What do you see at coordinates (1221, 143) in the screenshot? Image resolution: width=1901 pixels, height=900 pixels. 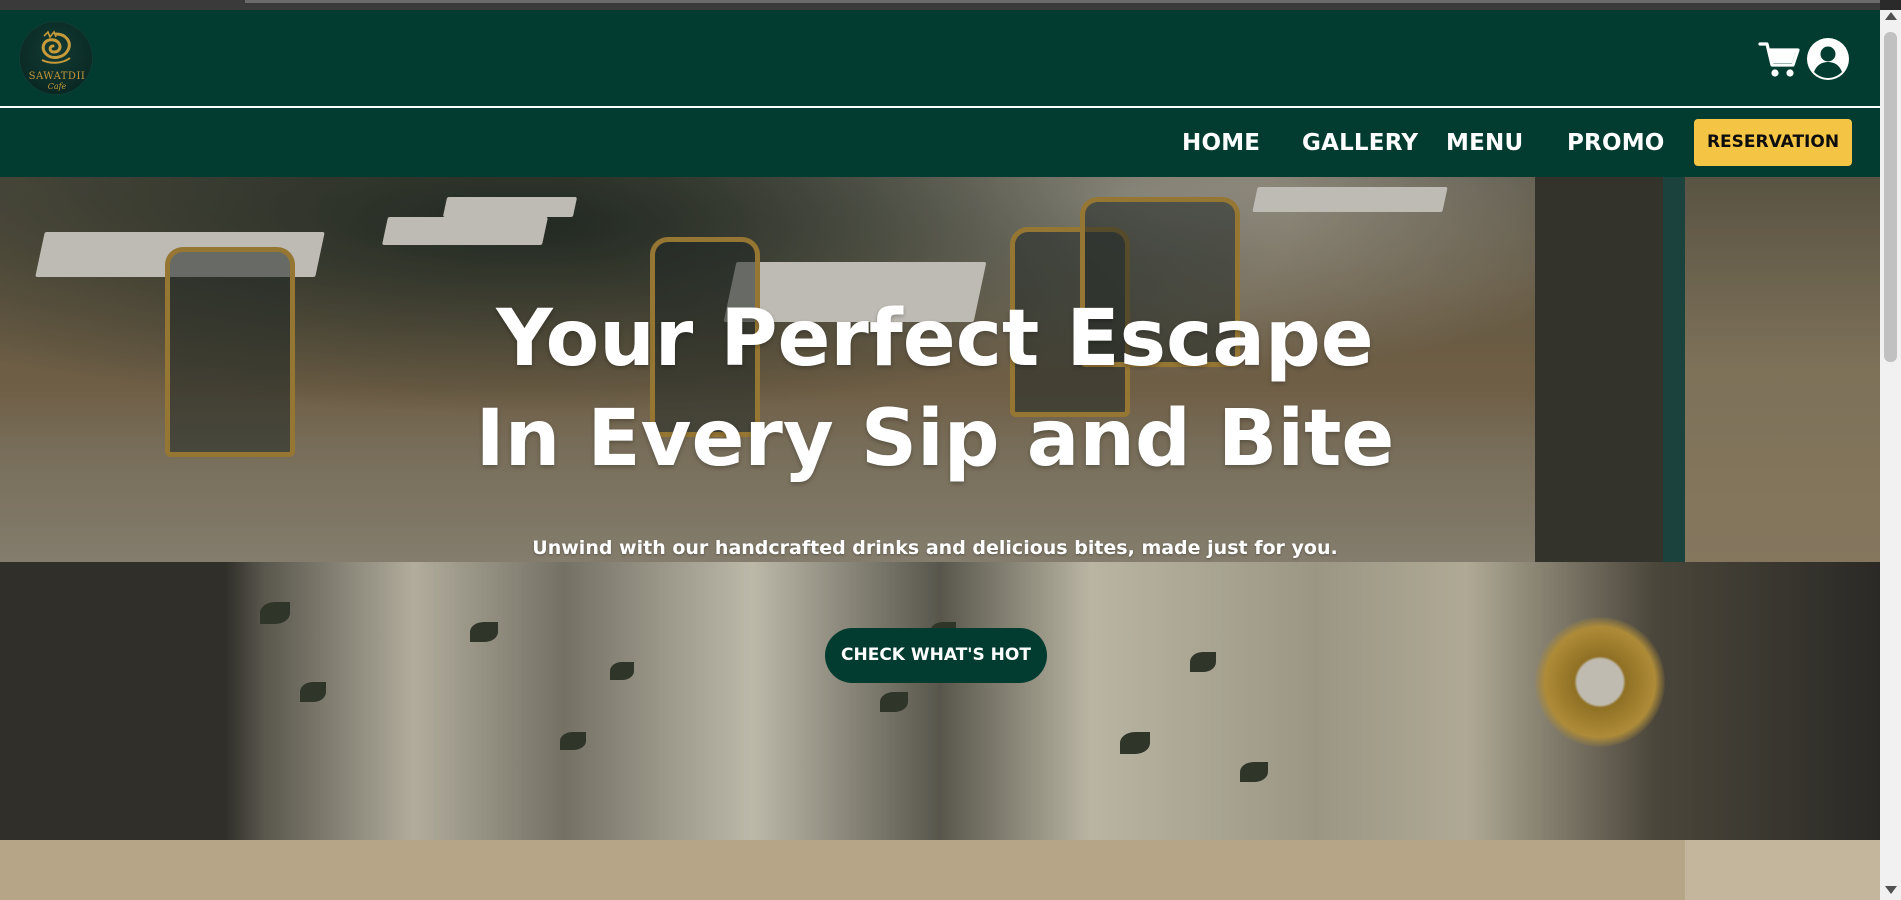 I see `nav-item-home: HOME` at bounding box center [1221, 143].